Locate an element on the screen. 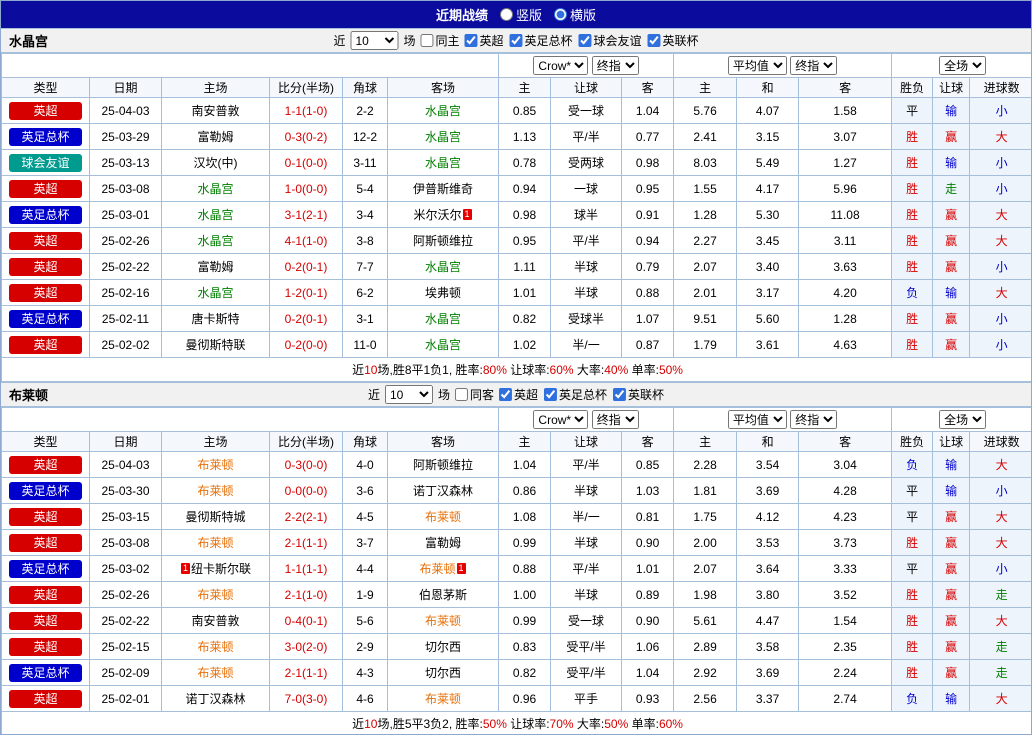 This screenshot has height=735, width=1032. average-odds-value: 11.08 is located at coordinates (845, 214).